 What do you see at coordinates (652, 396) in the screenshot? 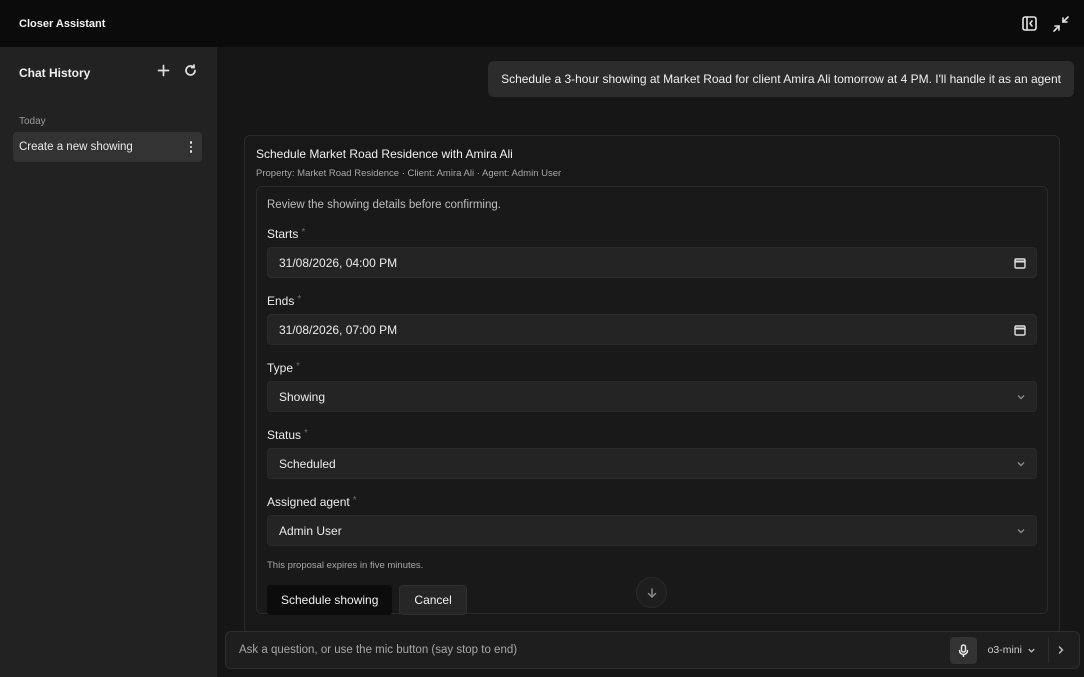
I see `type-select: Showing` at bounding box center [652, 396].